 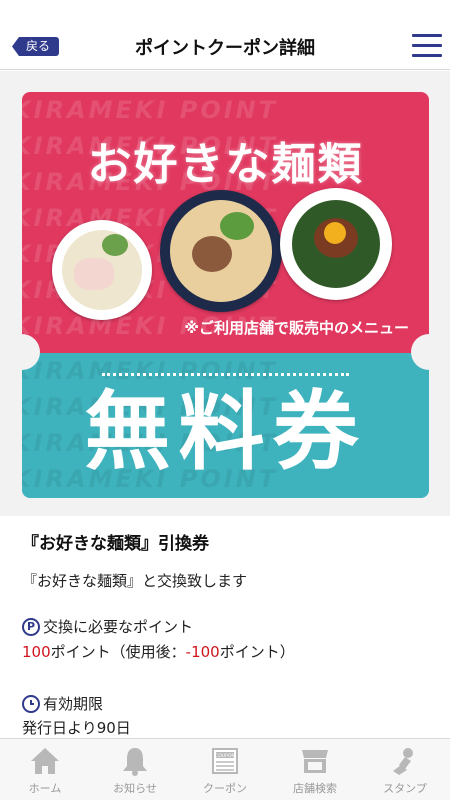 I want to click on validity-label: 有効期限, so click(x=73, y=704).